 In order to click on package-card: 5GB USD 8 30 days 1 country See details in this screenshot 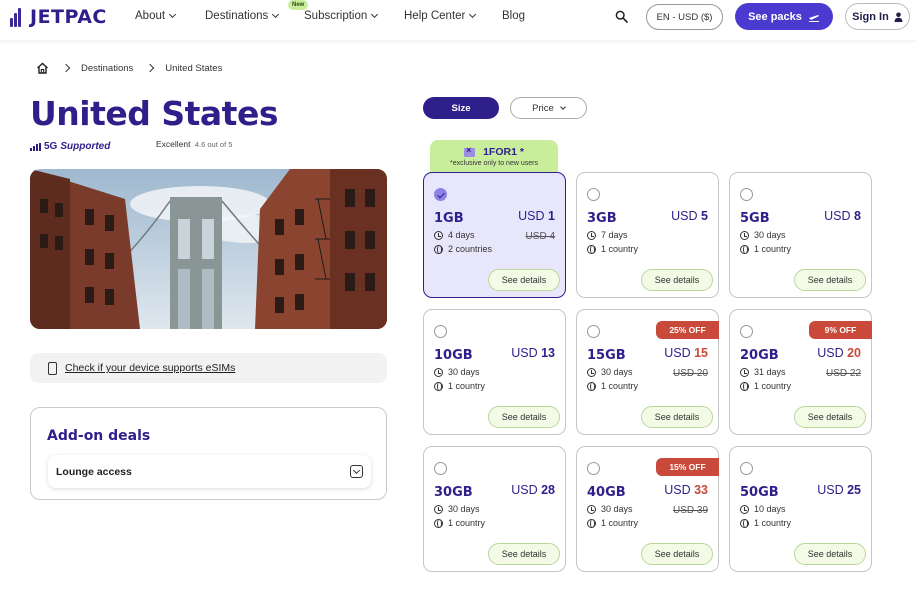, I will do `click(800, 235)`.